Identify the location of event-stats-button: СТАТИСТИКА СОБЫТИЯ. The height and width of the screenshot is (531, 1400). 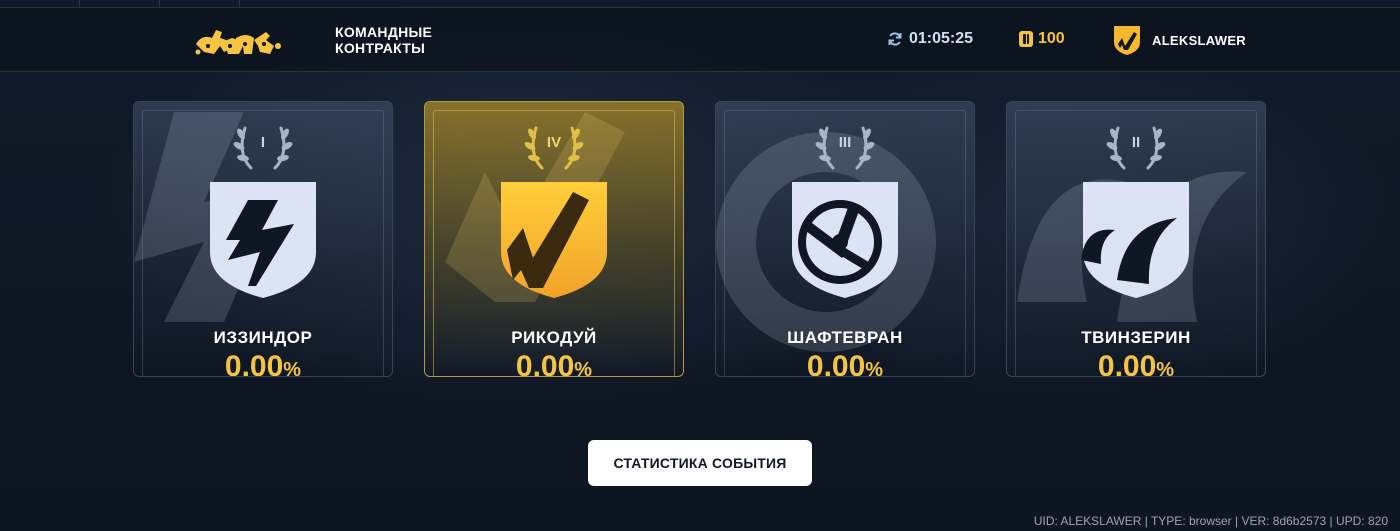
(700, 463).